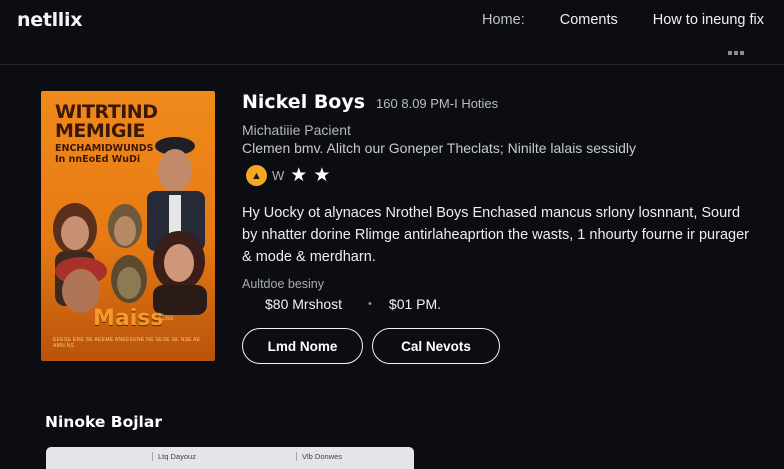  What do you see at coordinates (415, 304) in the screenshot?
I see `showtime-time: $01 PM.` at bounding box center [415, 304].